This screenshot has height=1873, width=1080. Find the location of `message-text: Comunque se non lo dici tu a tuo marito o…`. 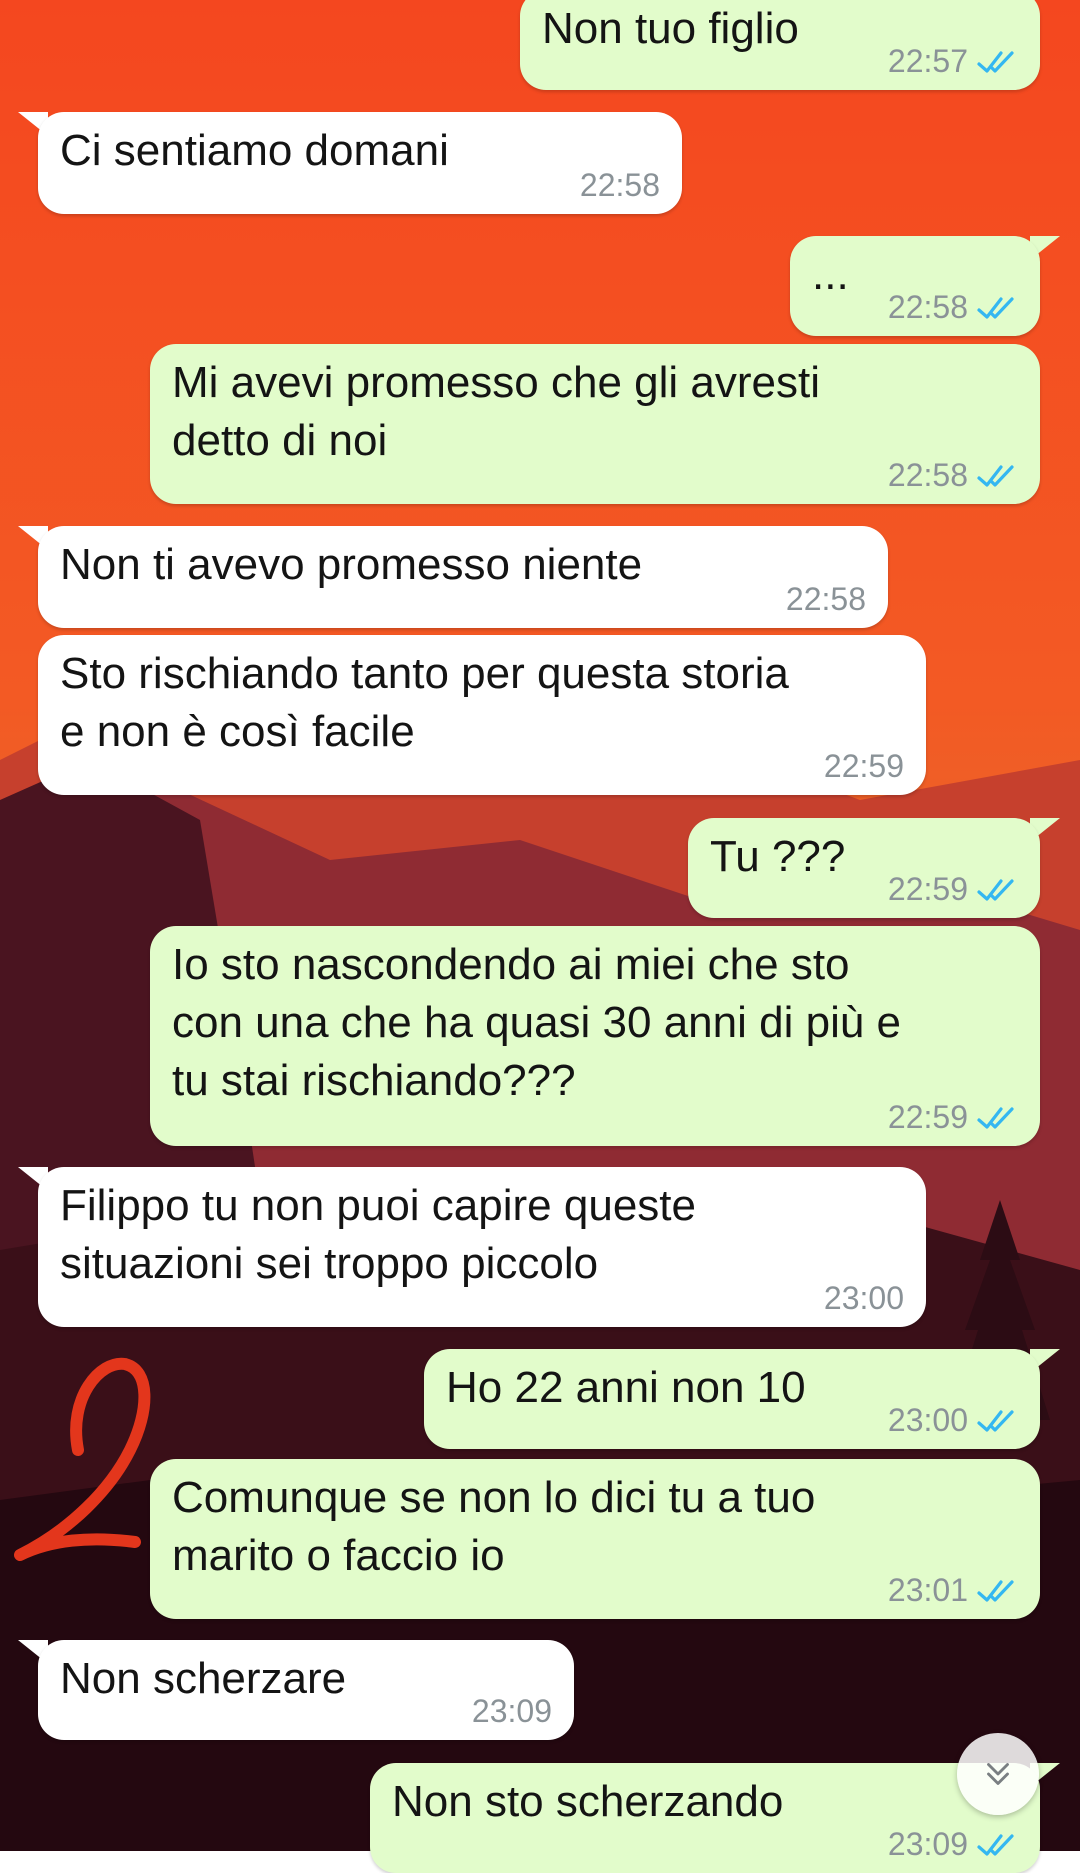

message-text: Comunque se non lo dici tu a tuo marito o… is located at coordinates (493, 1527).